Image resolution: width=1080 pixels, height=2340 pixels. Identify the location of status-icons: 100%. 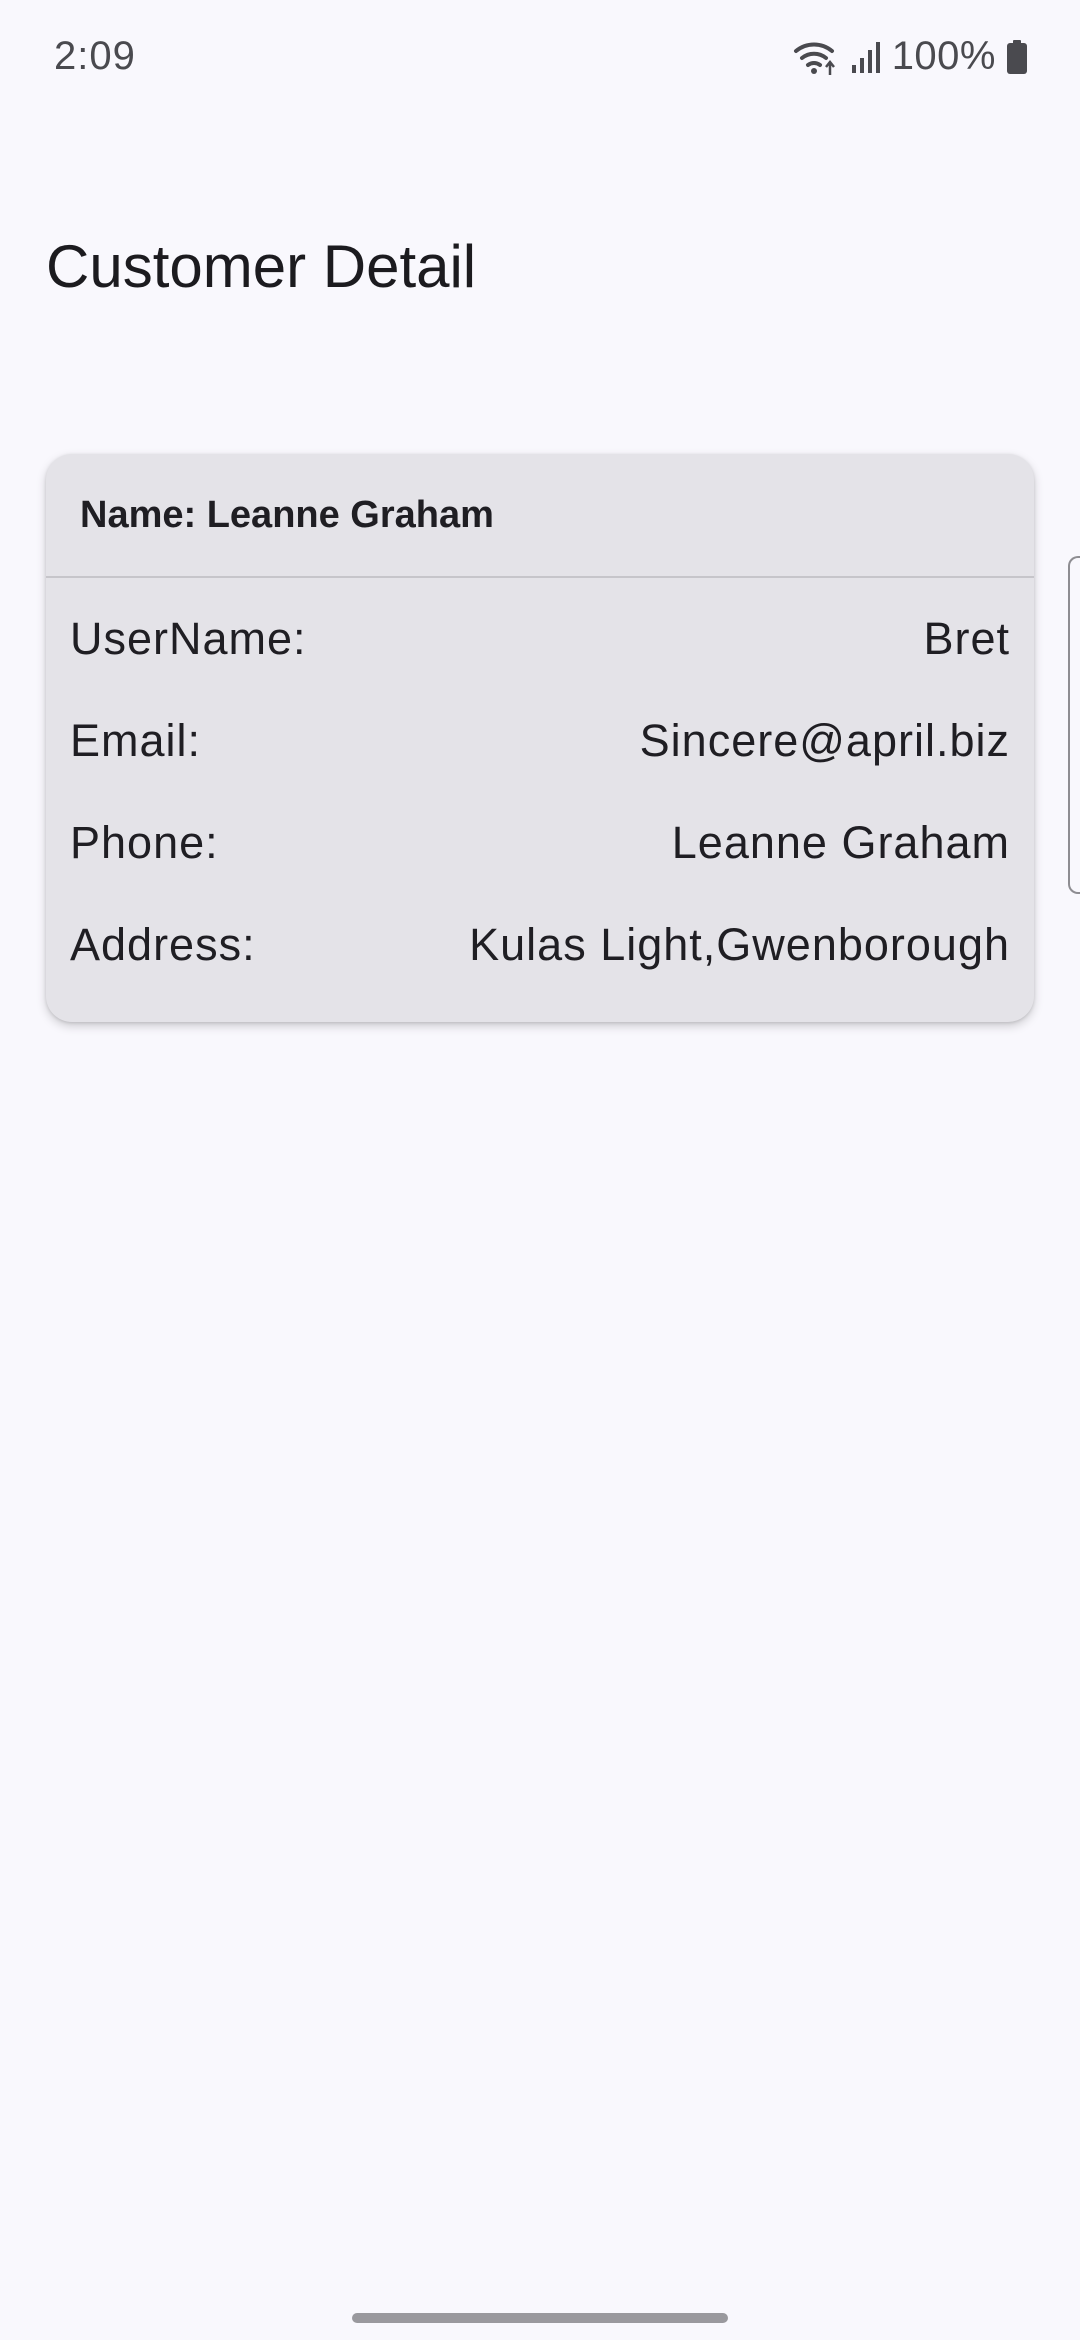
(910, 56).